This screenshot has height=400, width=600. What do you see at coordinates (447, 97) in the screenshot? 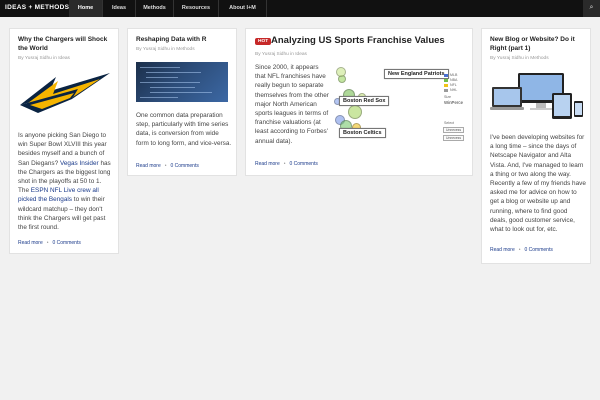
I see `size-label: Size` at bounding box center [447, 97].